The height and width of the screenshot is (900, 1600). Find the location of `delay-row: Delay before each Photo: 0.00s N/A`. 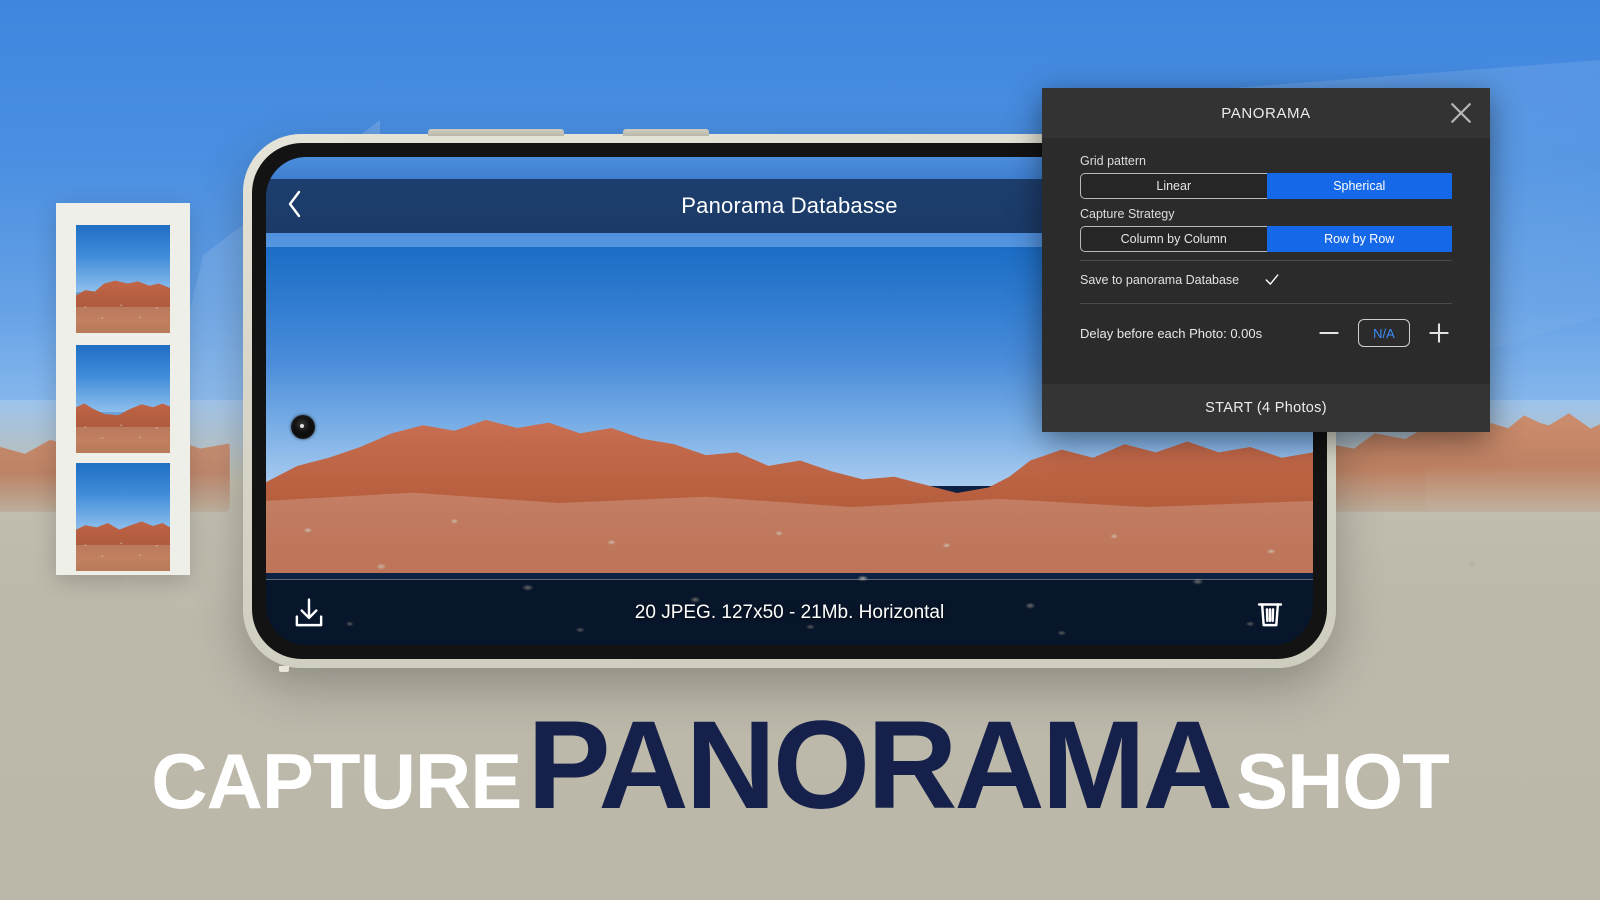

delay-row: Delay before each Photo: 0.00s N/A is located at coordinates (1266, 333).